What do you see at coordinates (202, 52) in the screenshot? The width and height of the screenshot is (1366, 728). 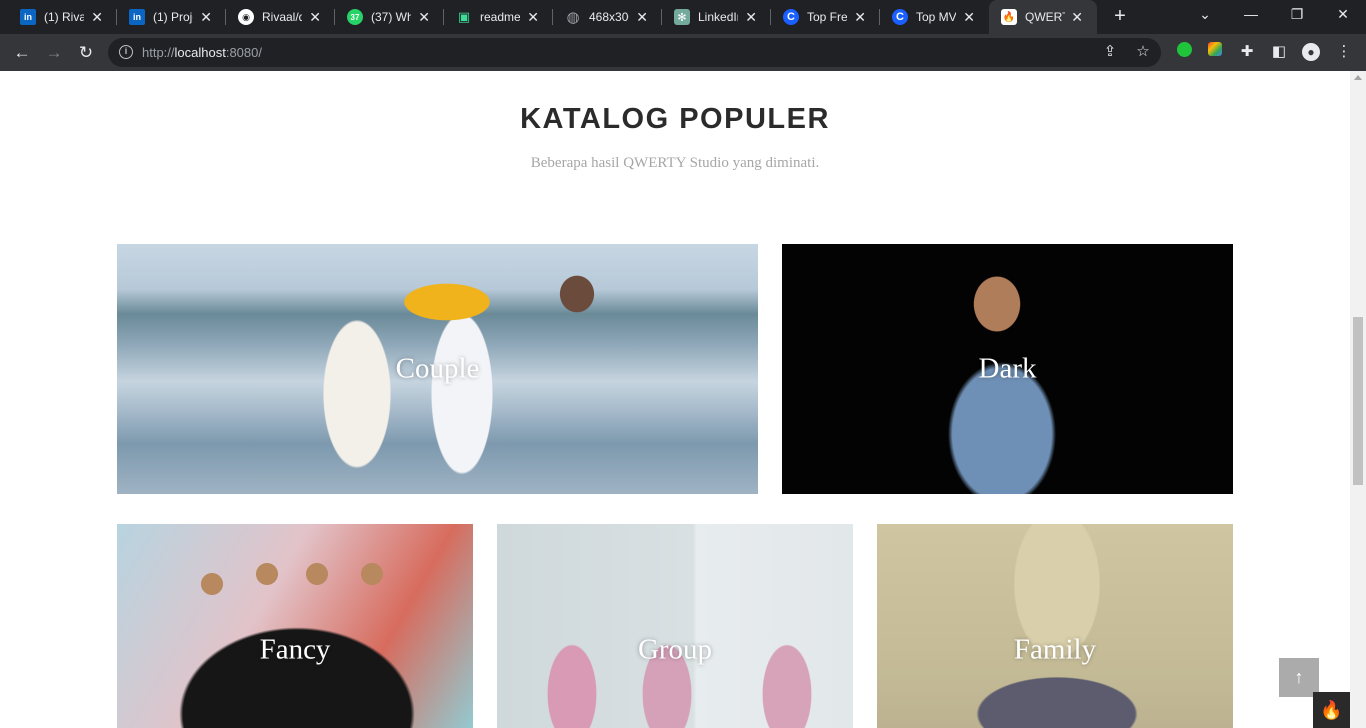 I see `address-url: http://localhost:8080/` at bounding box center [202, 52].